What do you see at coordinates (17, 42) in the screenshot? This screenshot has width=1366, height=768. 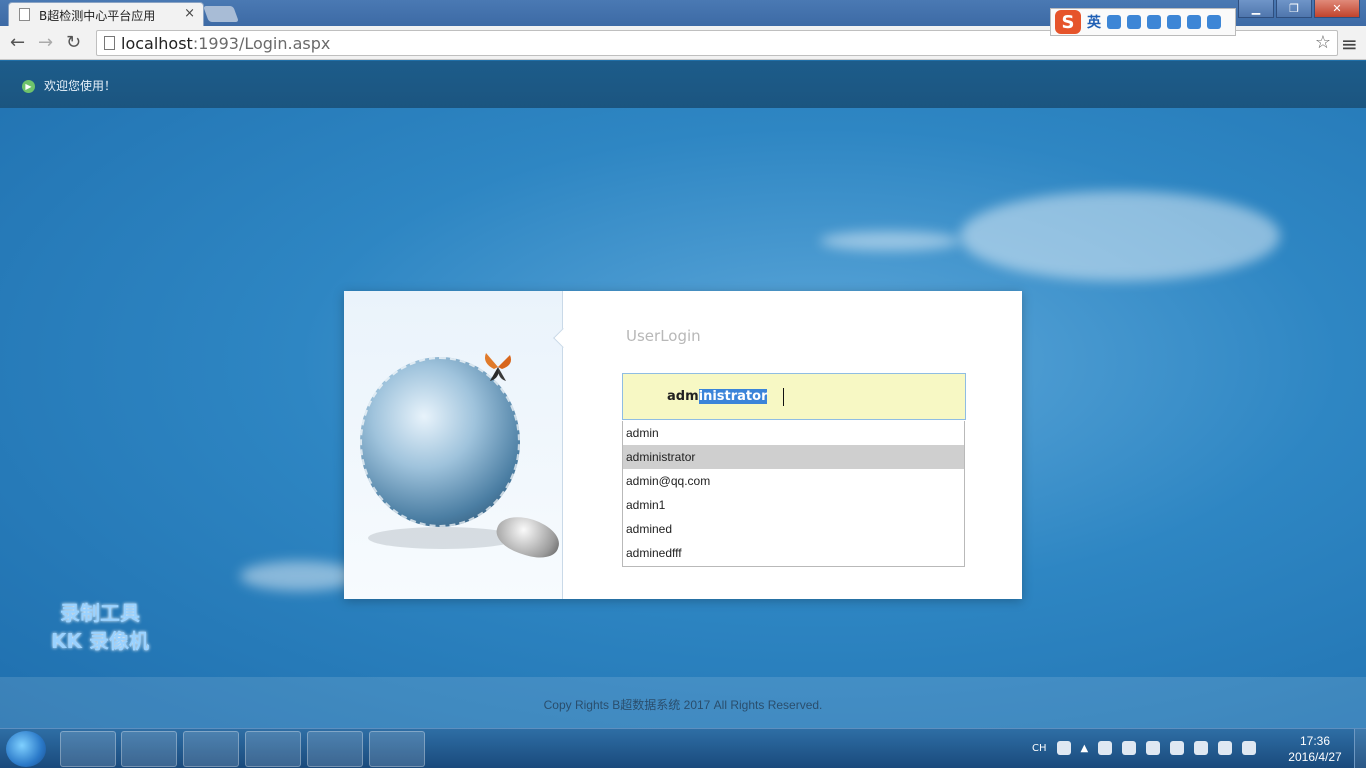 I see `back-icon: ←` at bounding box center [17, 42].